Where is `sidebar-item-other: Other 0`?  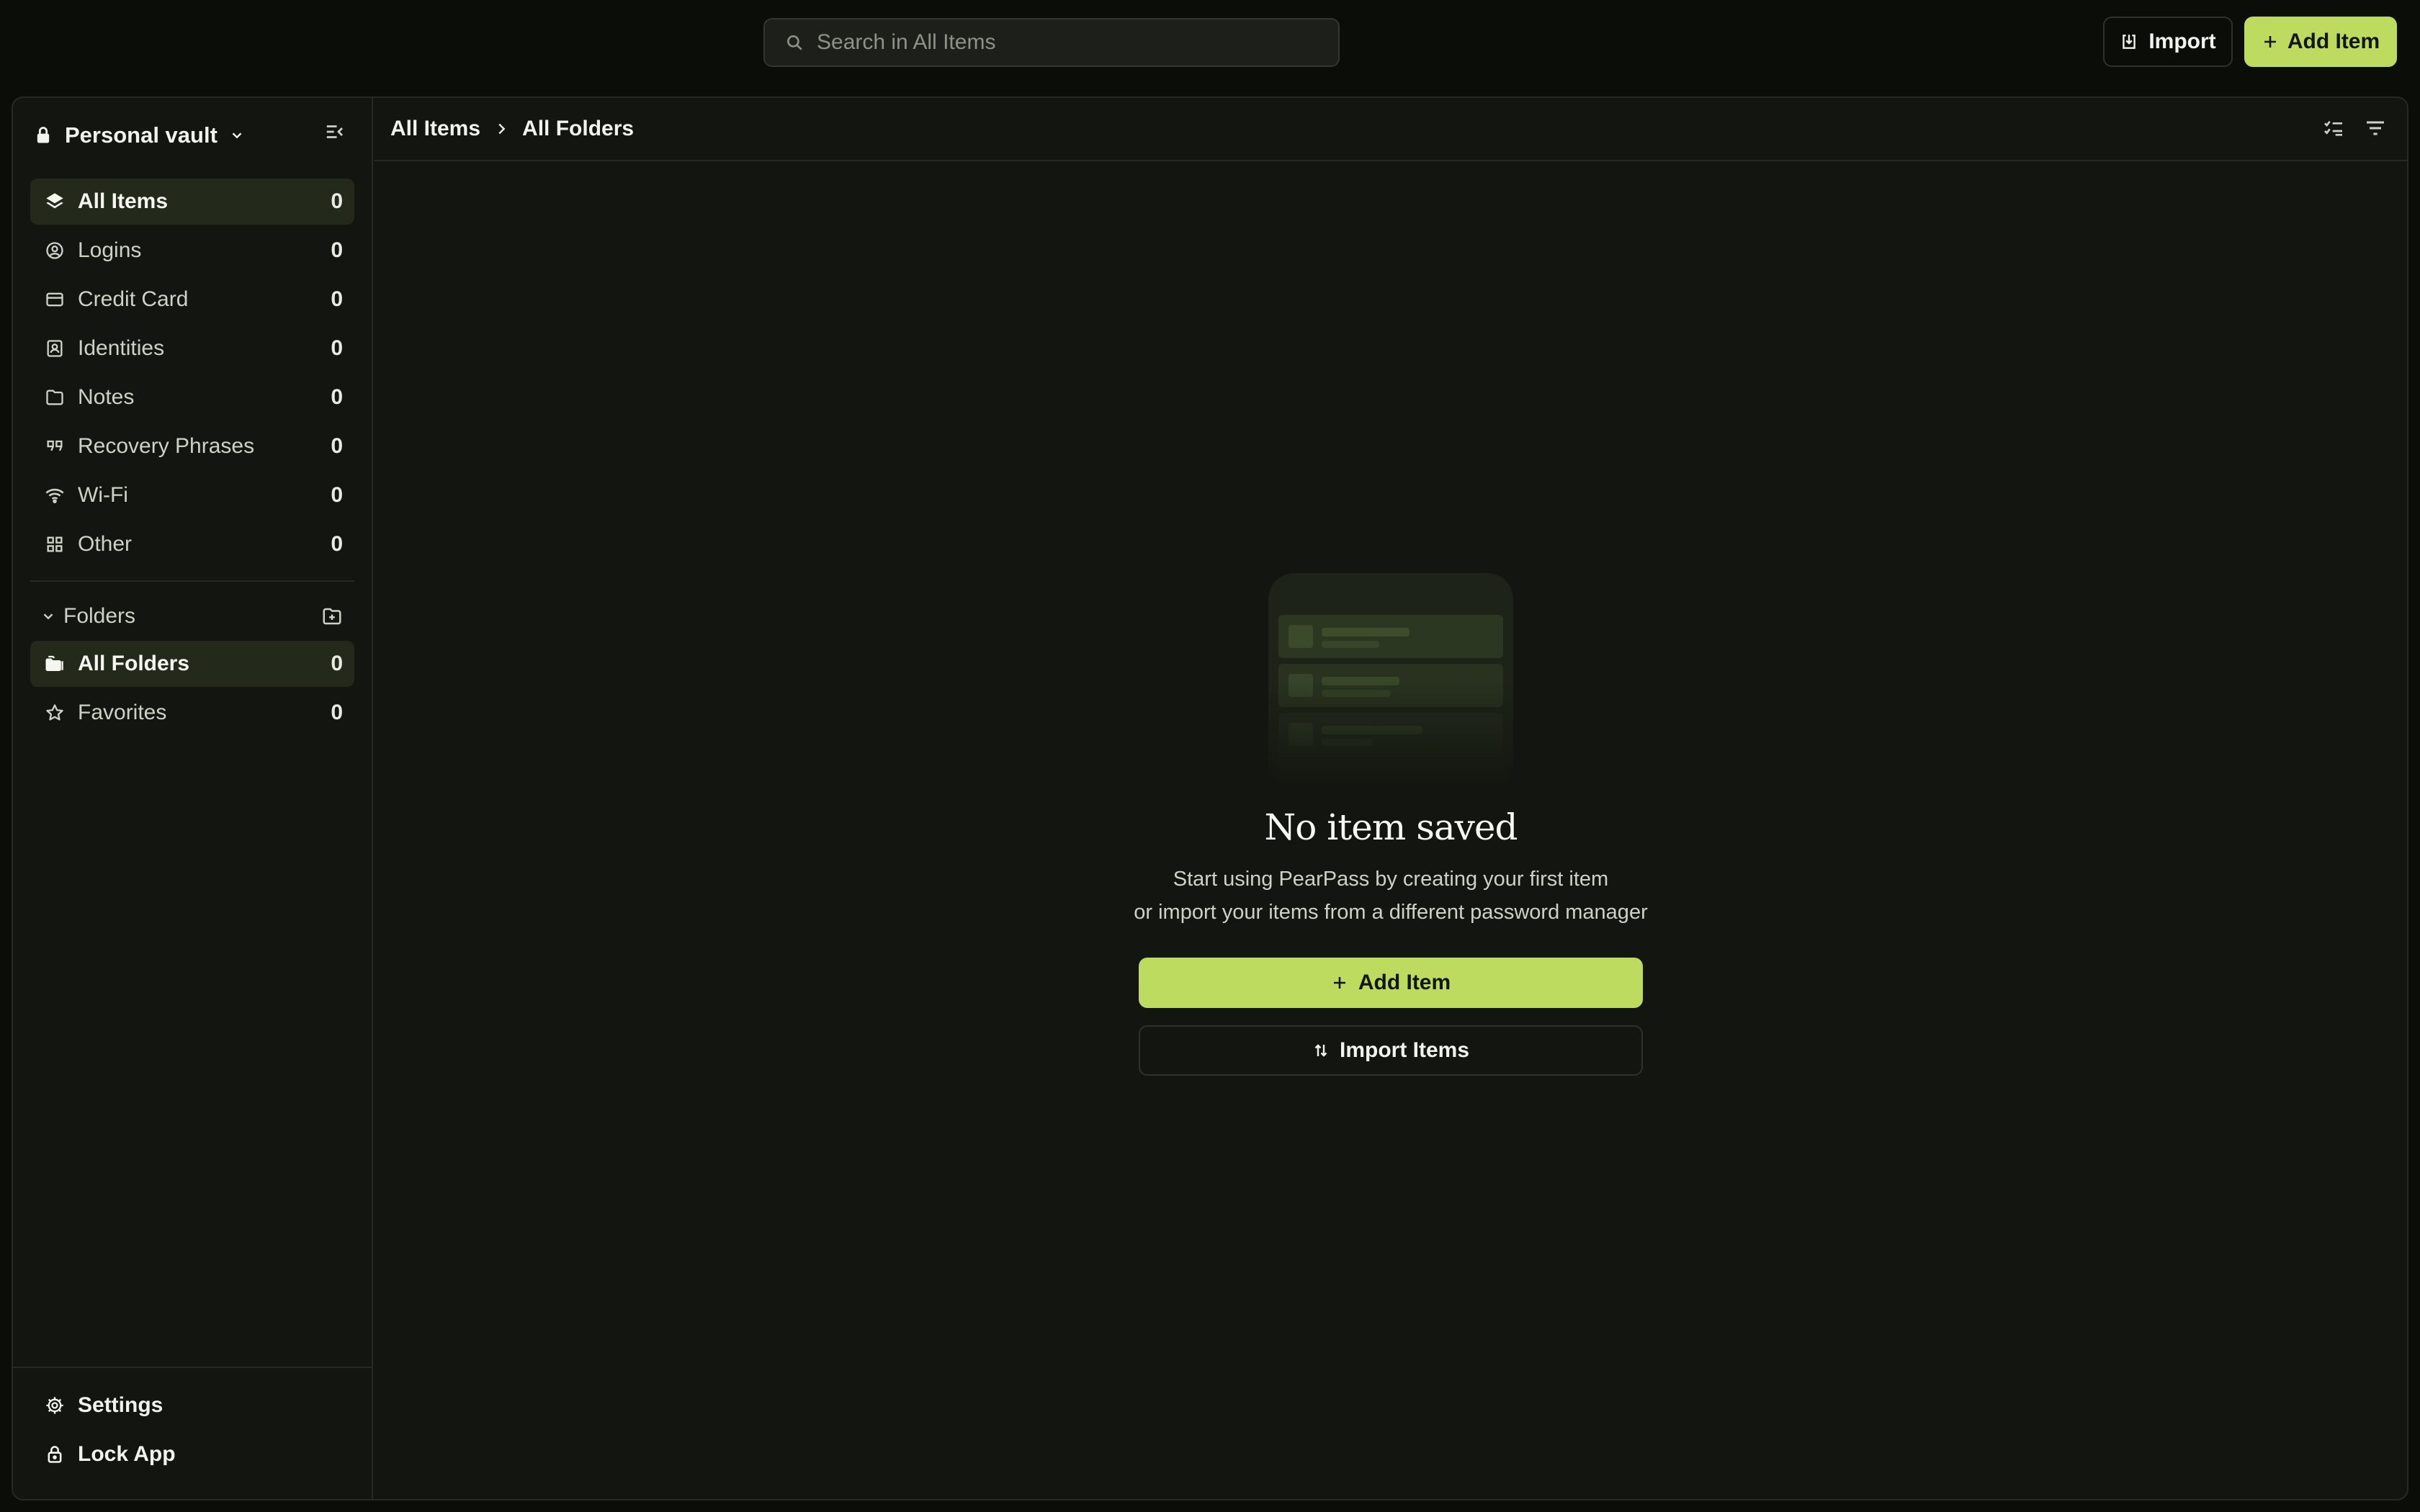 sidebar-item-other: Other 0 is located at coordinates (192, 544).